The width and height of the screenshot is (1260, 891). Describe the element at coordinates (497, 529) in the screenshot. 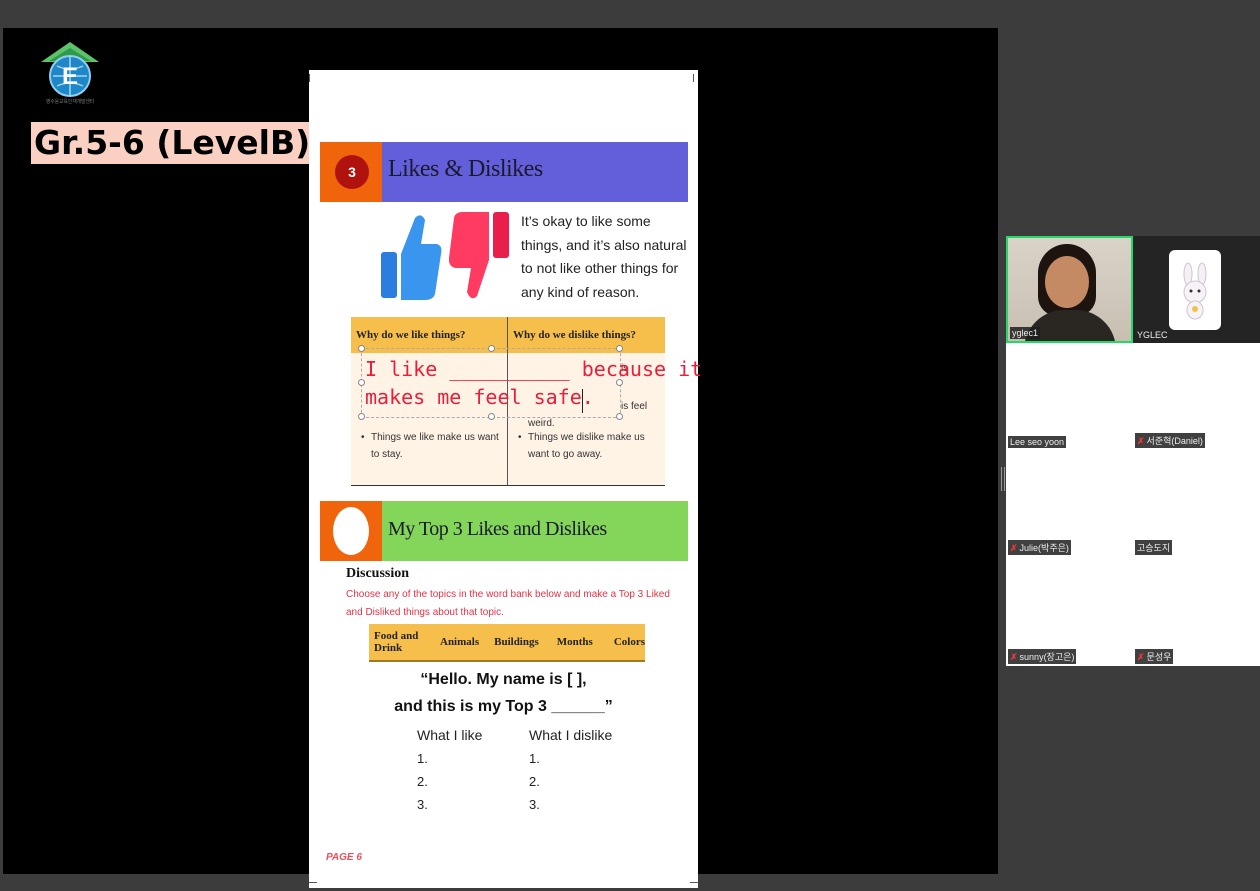

I see `section-title: My Top 3 Likes and Dislikes` at that location.